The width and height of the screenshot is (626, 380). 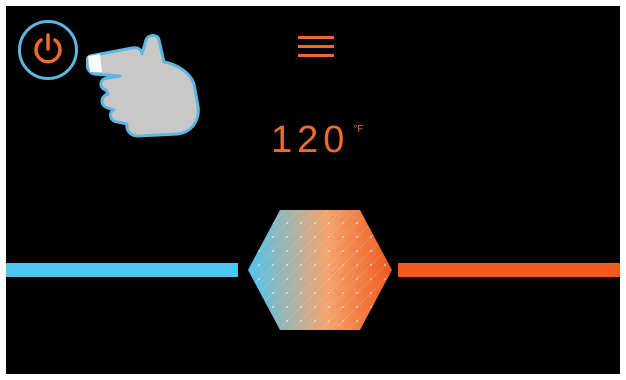 I want to click on pointing-hand-icon, so click(x=143, y=86).